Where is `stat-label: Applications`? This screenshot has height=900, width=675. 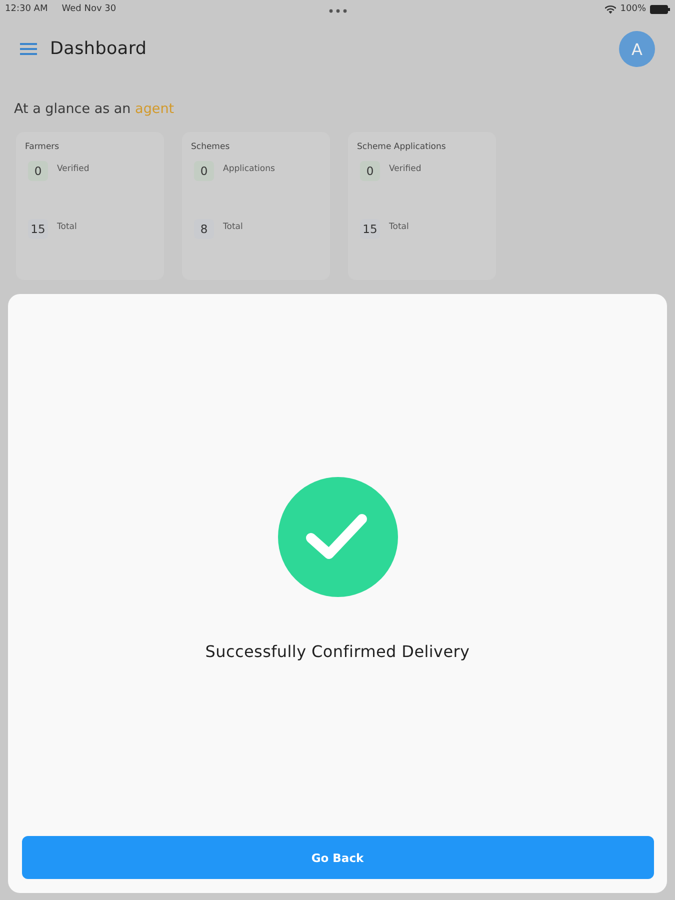
stat-label: Applications is located at coordinates (249, 169).